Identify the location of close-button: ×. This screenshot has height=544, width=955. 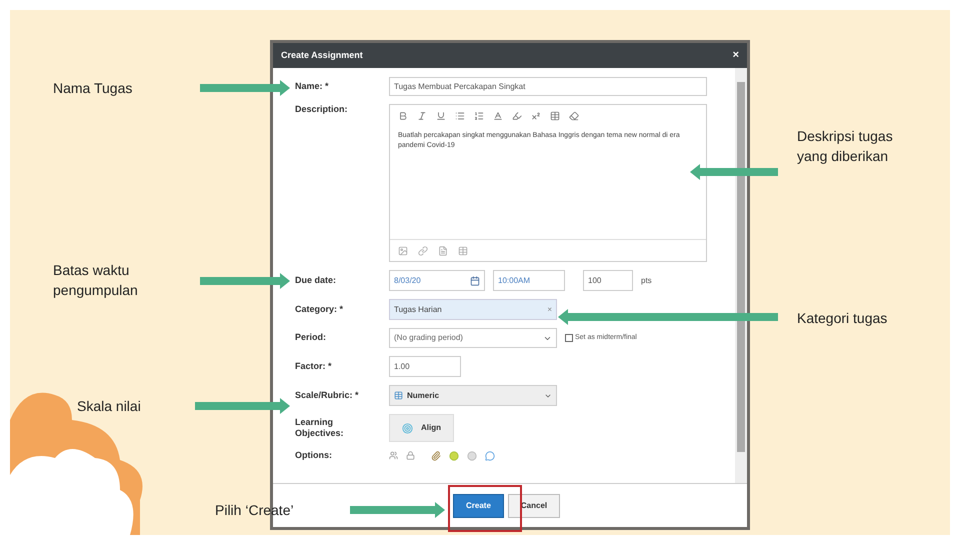
(735, 55).